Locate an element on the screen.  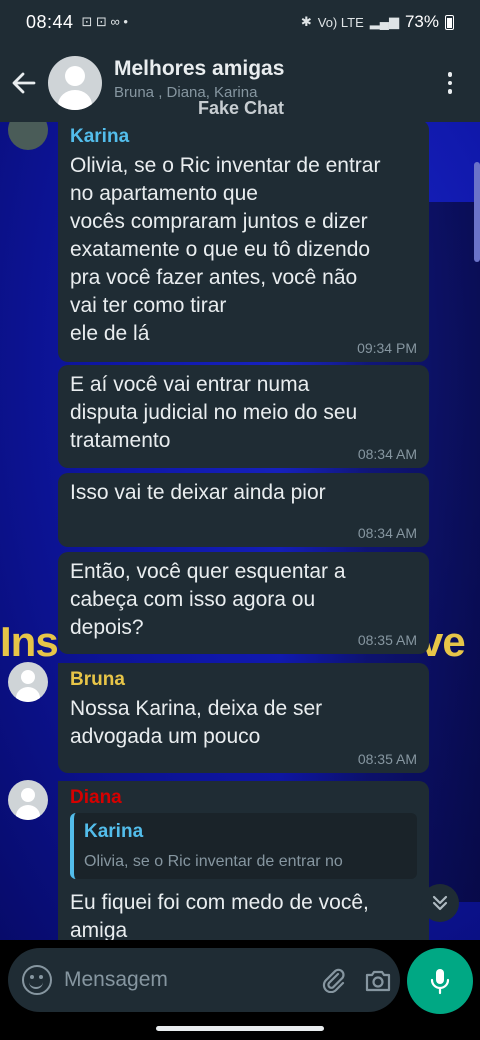
status-time: 08:44 is located at coordinates (50, 21).